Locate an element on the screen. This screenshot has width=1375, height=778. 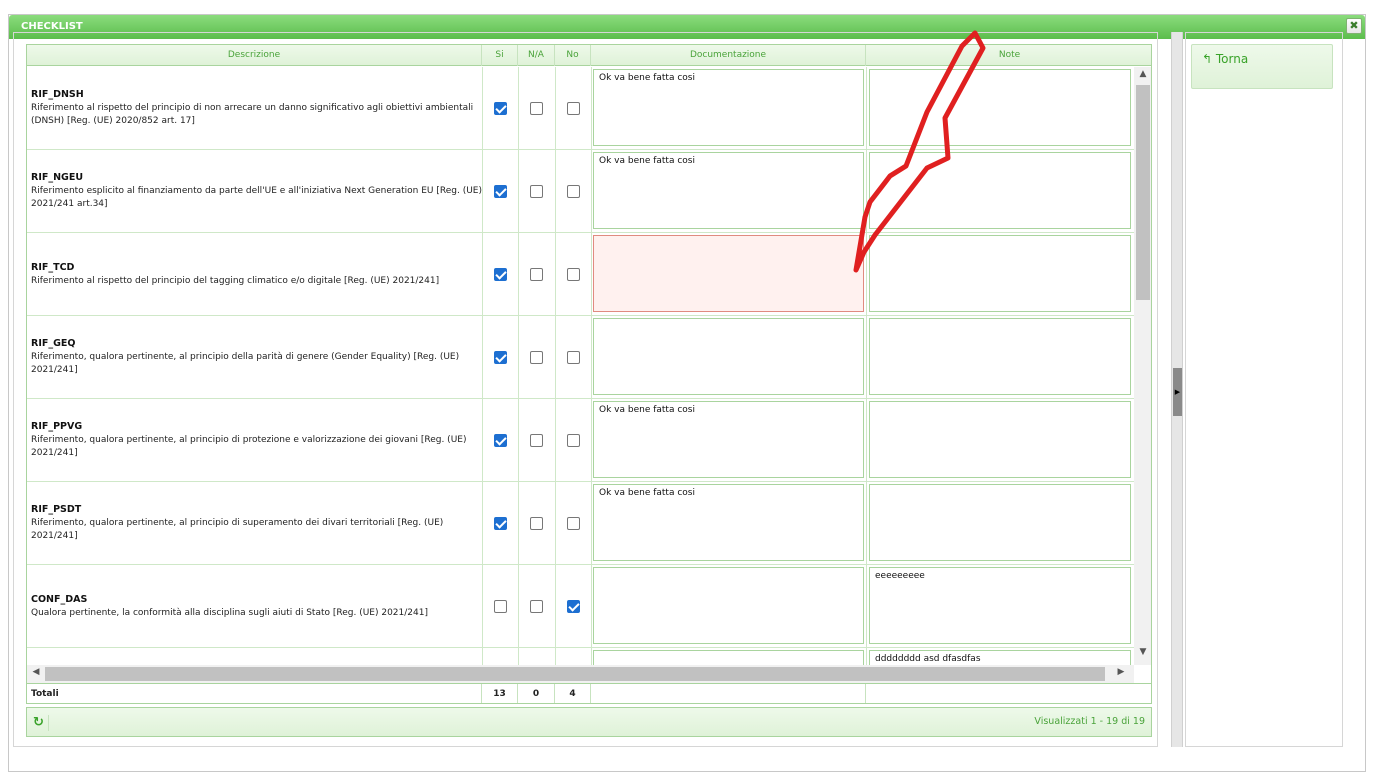
totals-na: 0 is located at coordinates (536, 693).